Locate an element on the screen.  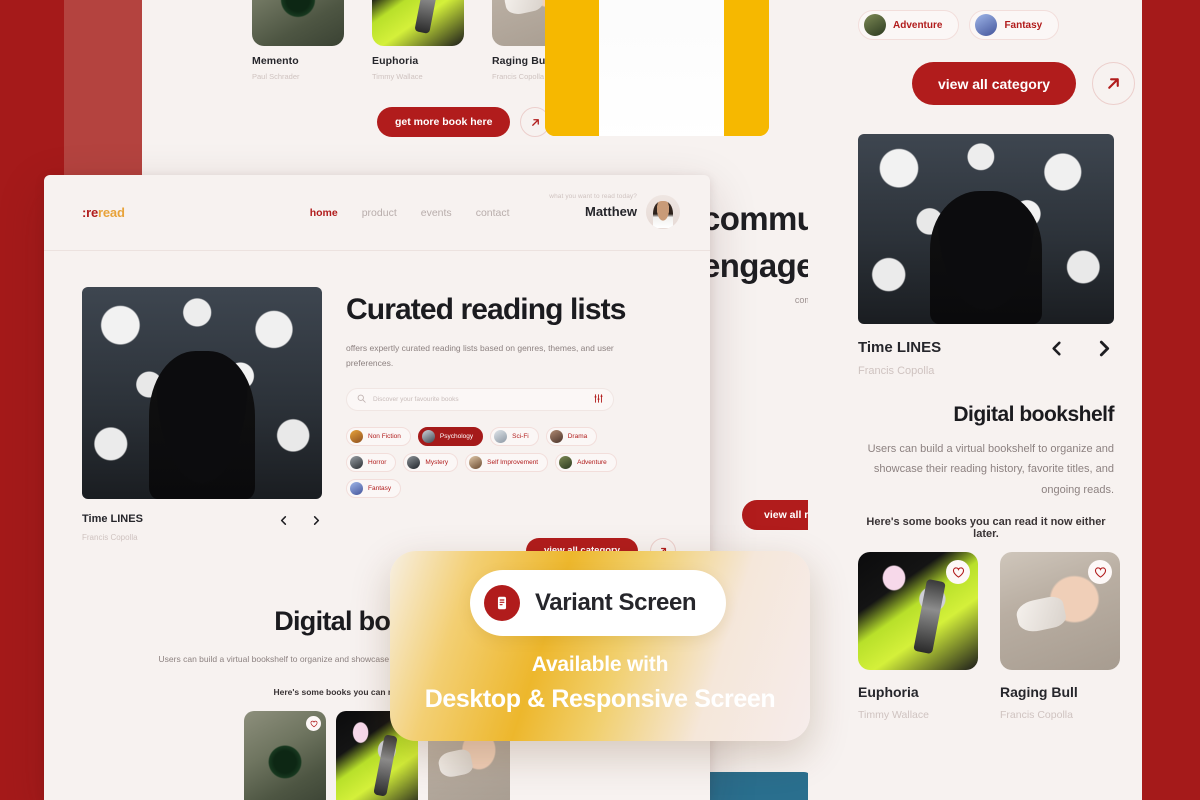
user-question: what you want to read today? is located at coordinates (593, 196).